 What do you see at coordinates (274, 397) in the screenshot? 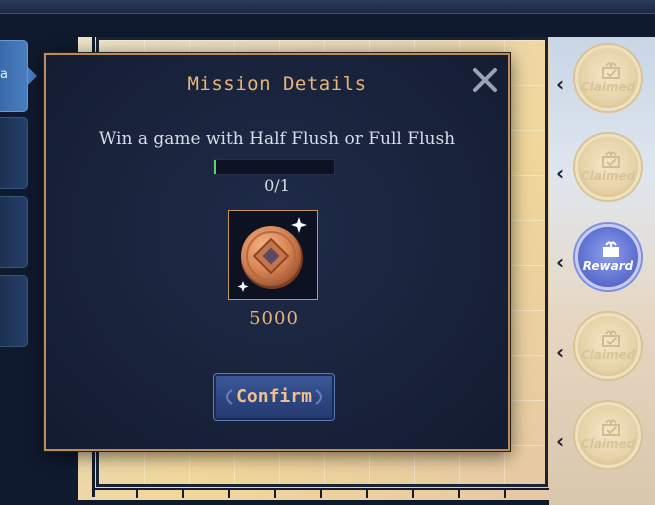
I see `confirm-button: Confirm` at bounding box center [274, 397].